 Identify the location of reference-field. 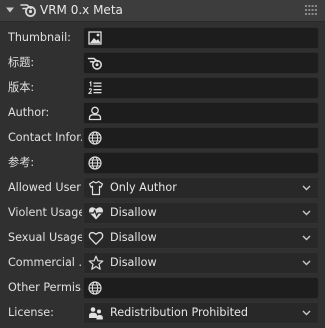
(201, 163).